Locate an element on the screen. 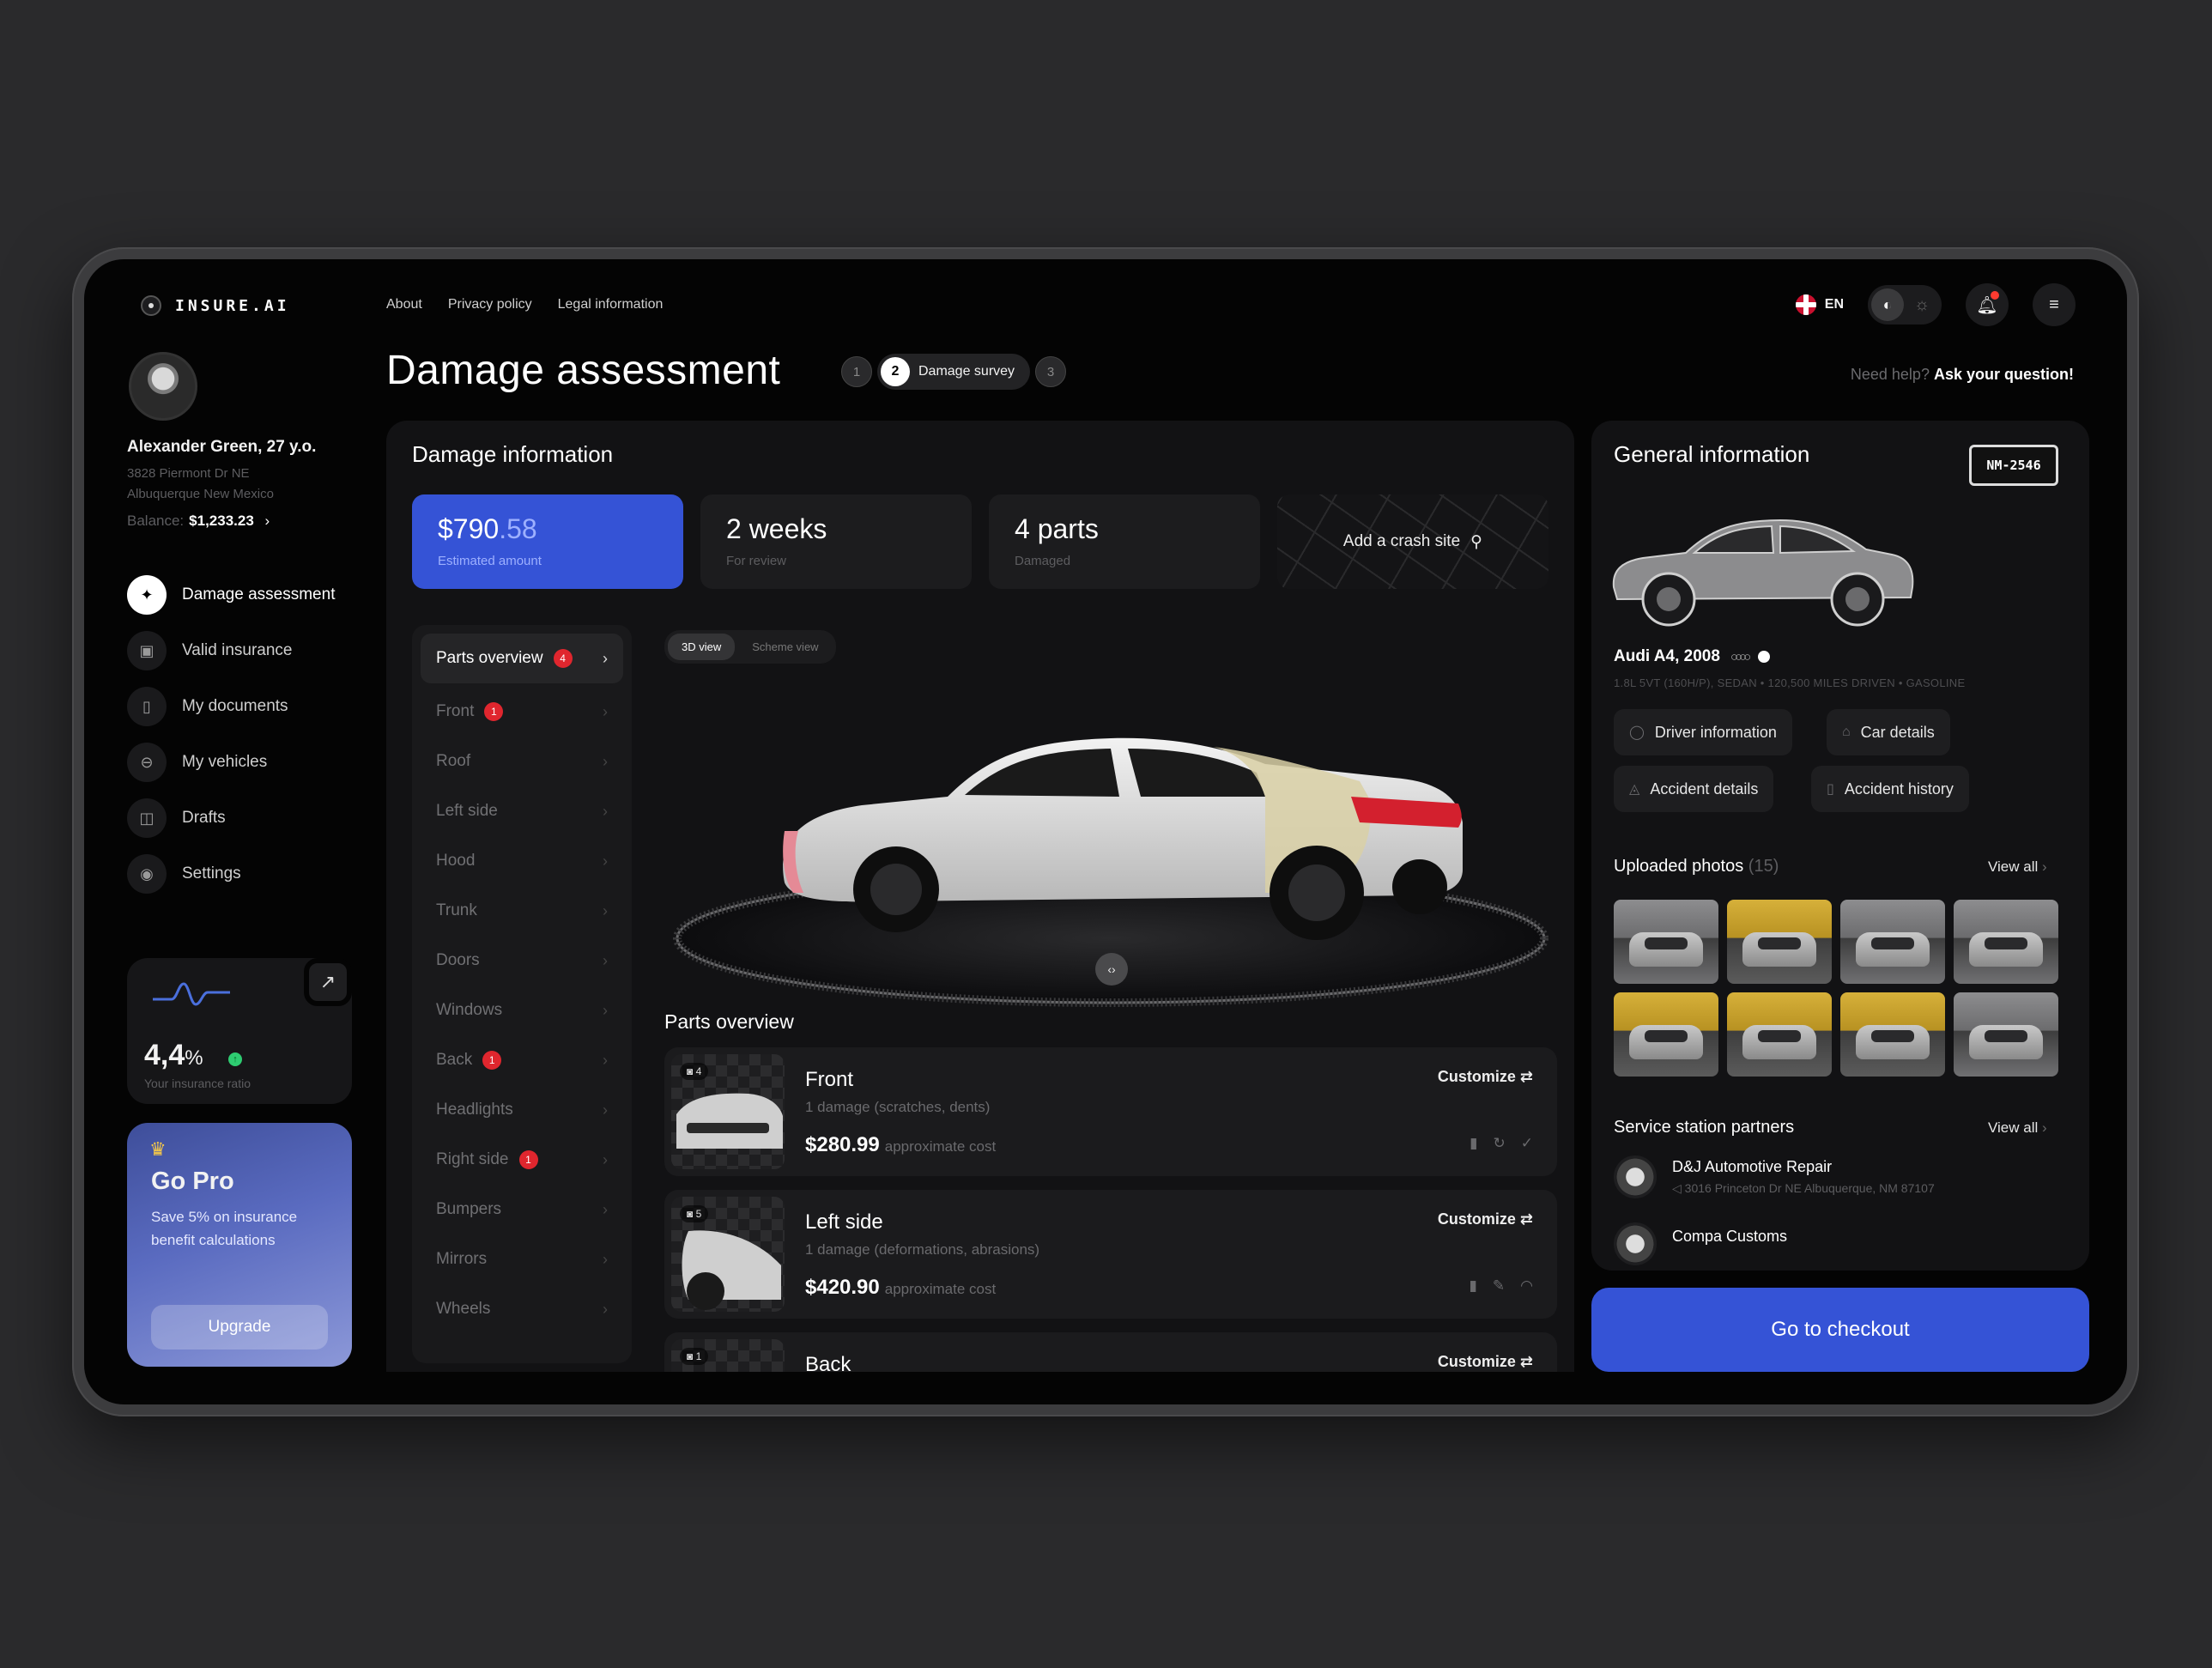 The image size is (2212, 1668). estimated-amount-card: $790.58 Estimated amount is located at coordinates (547, 541).